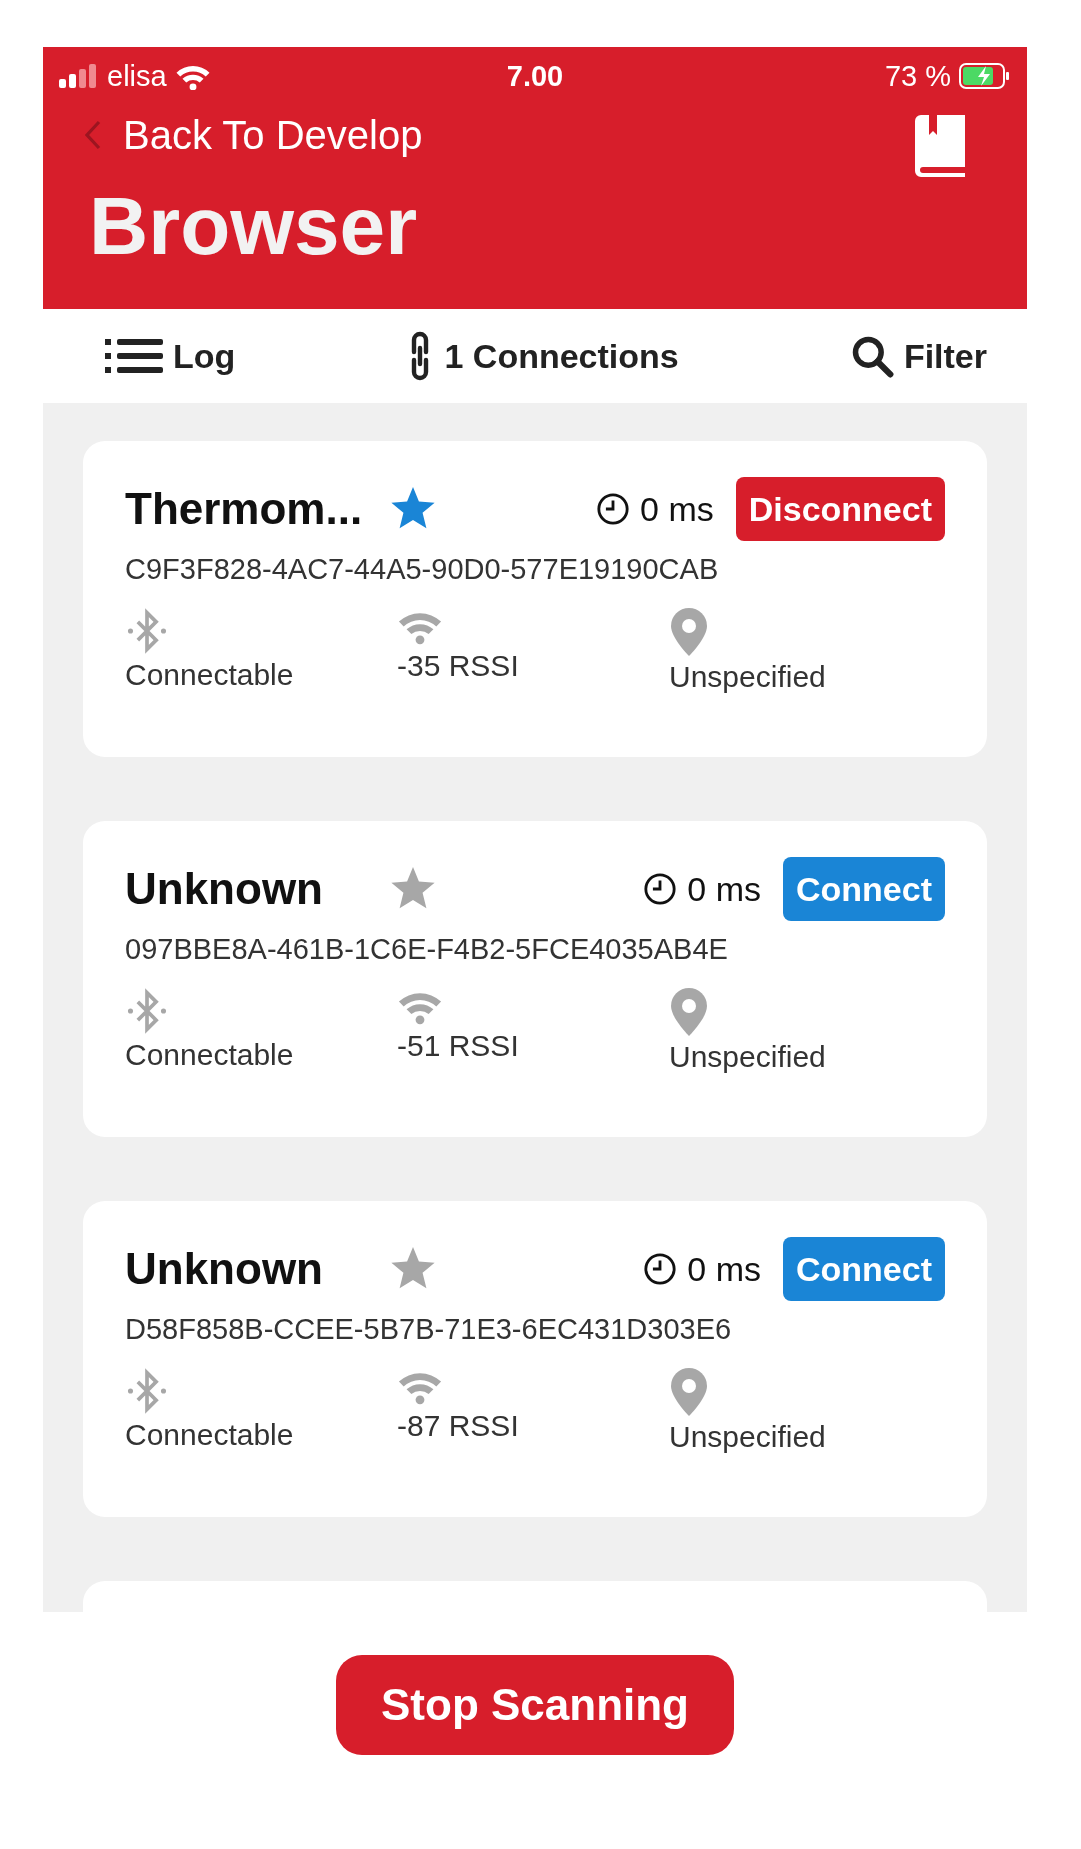 The height and width of the screenshot is (1849, 1081). Describe the element at coordinates (840, 509) in the screenshot. I see `disconnect-button: Disconnect` at that location.